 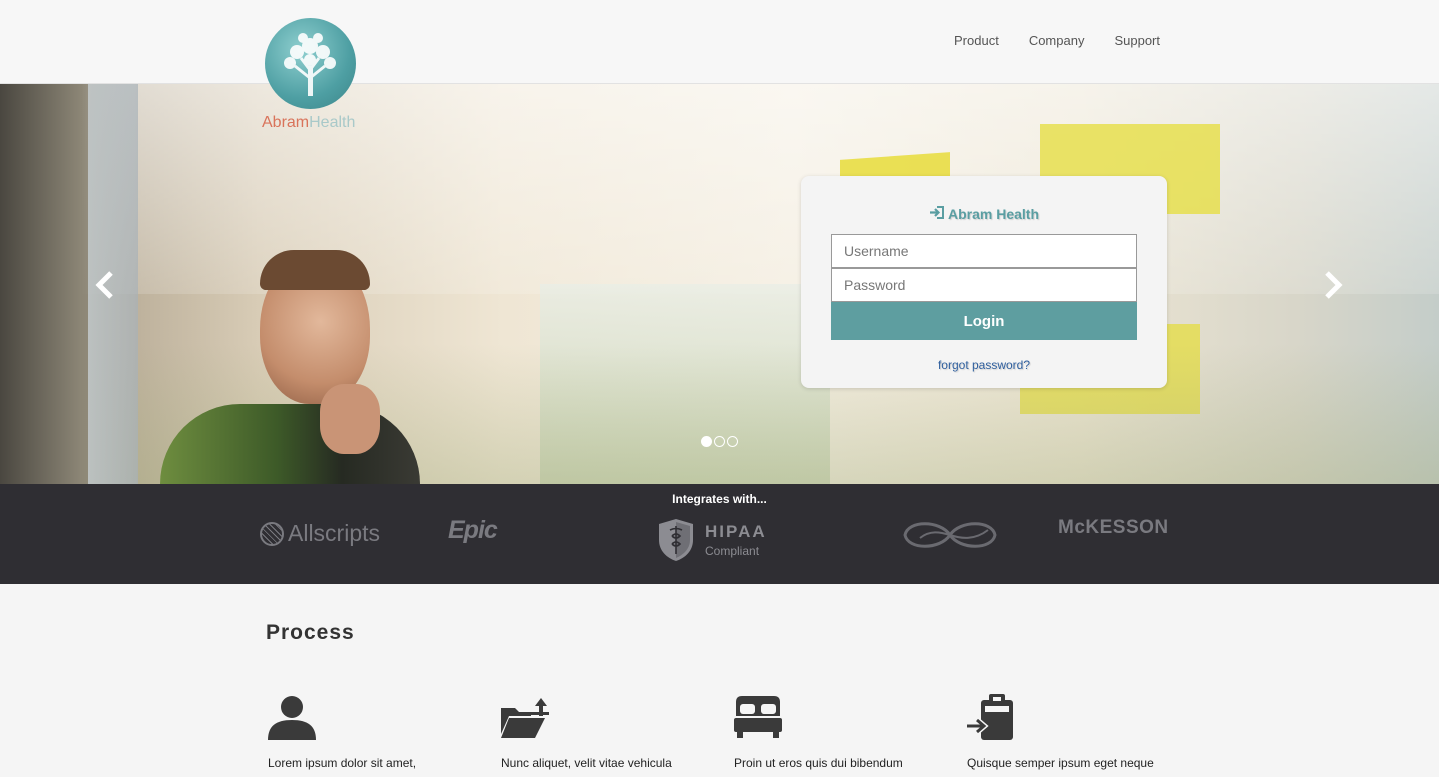 What do you see at coordinates (984, 365) in the screenshot?
I see `forgot-password-link: forgot password?` at bounding box center [984, 365].